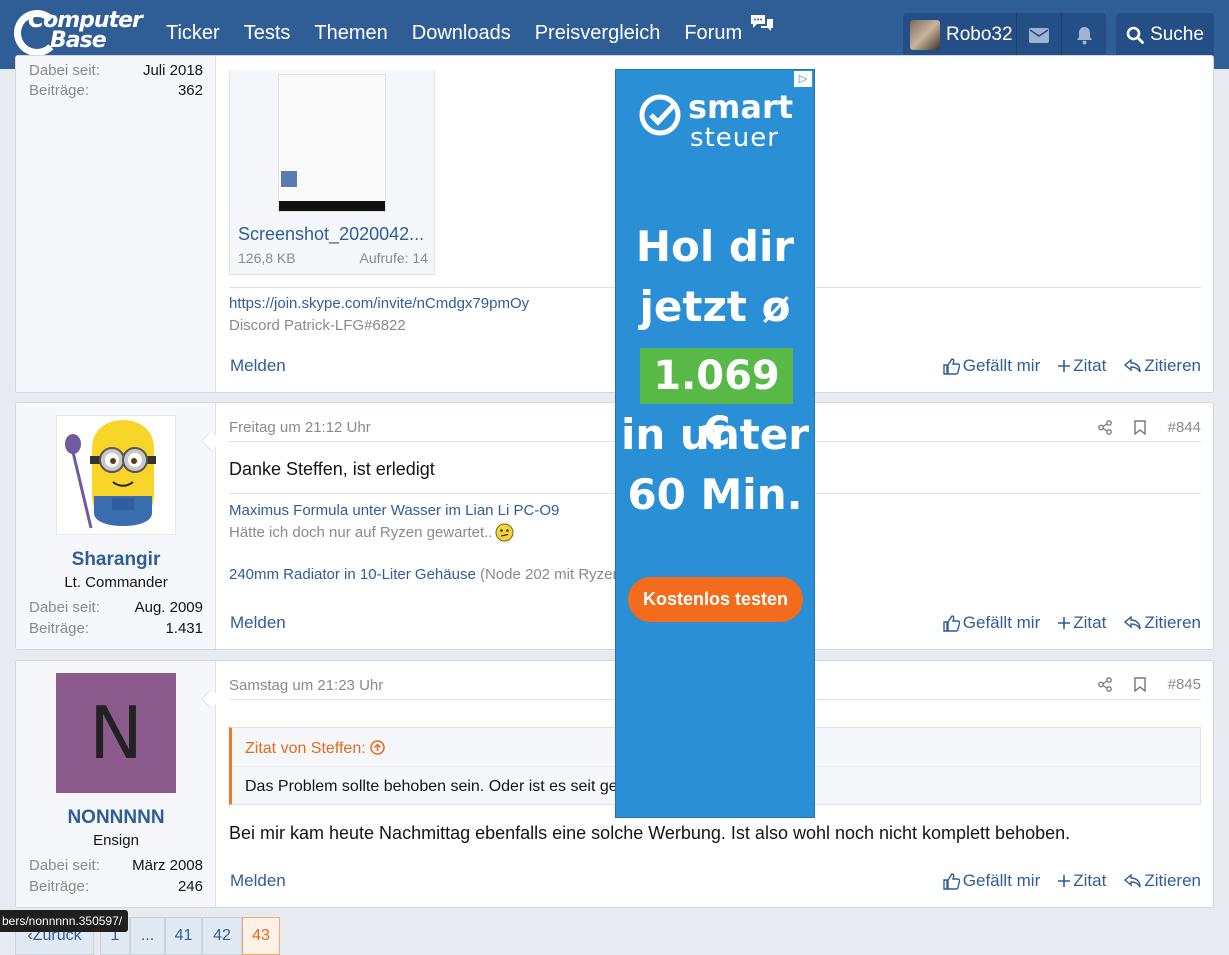 Image resolution: width=1229 pixels, height=955 pixels. Describe the element at coordinates (361, 532) in the screenshot. I see `signature-text: Hätte ich doch nur auf Ryzen gewartet..` at that location.